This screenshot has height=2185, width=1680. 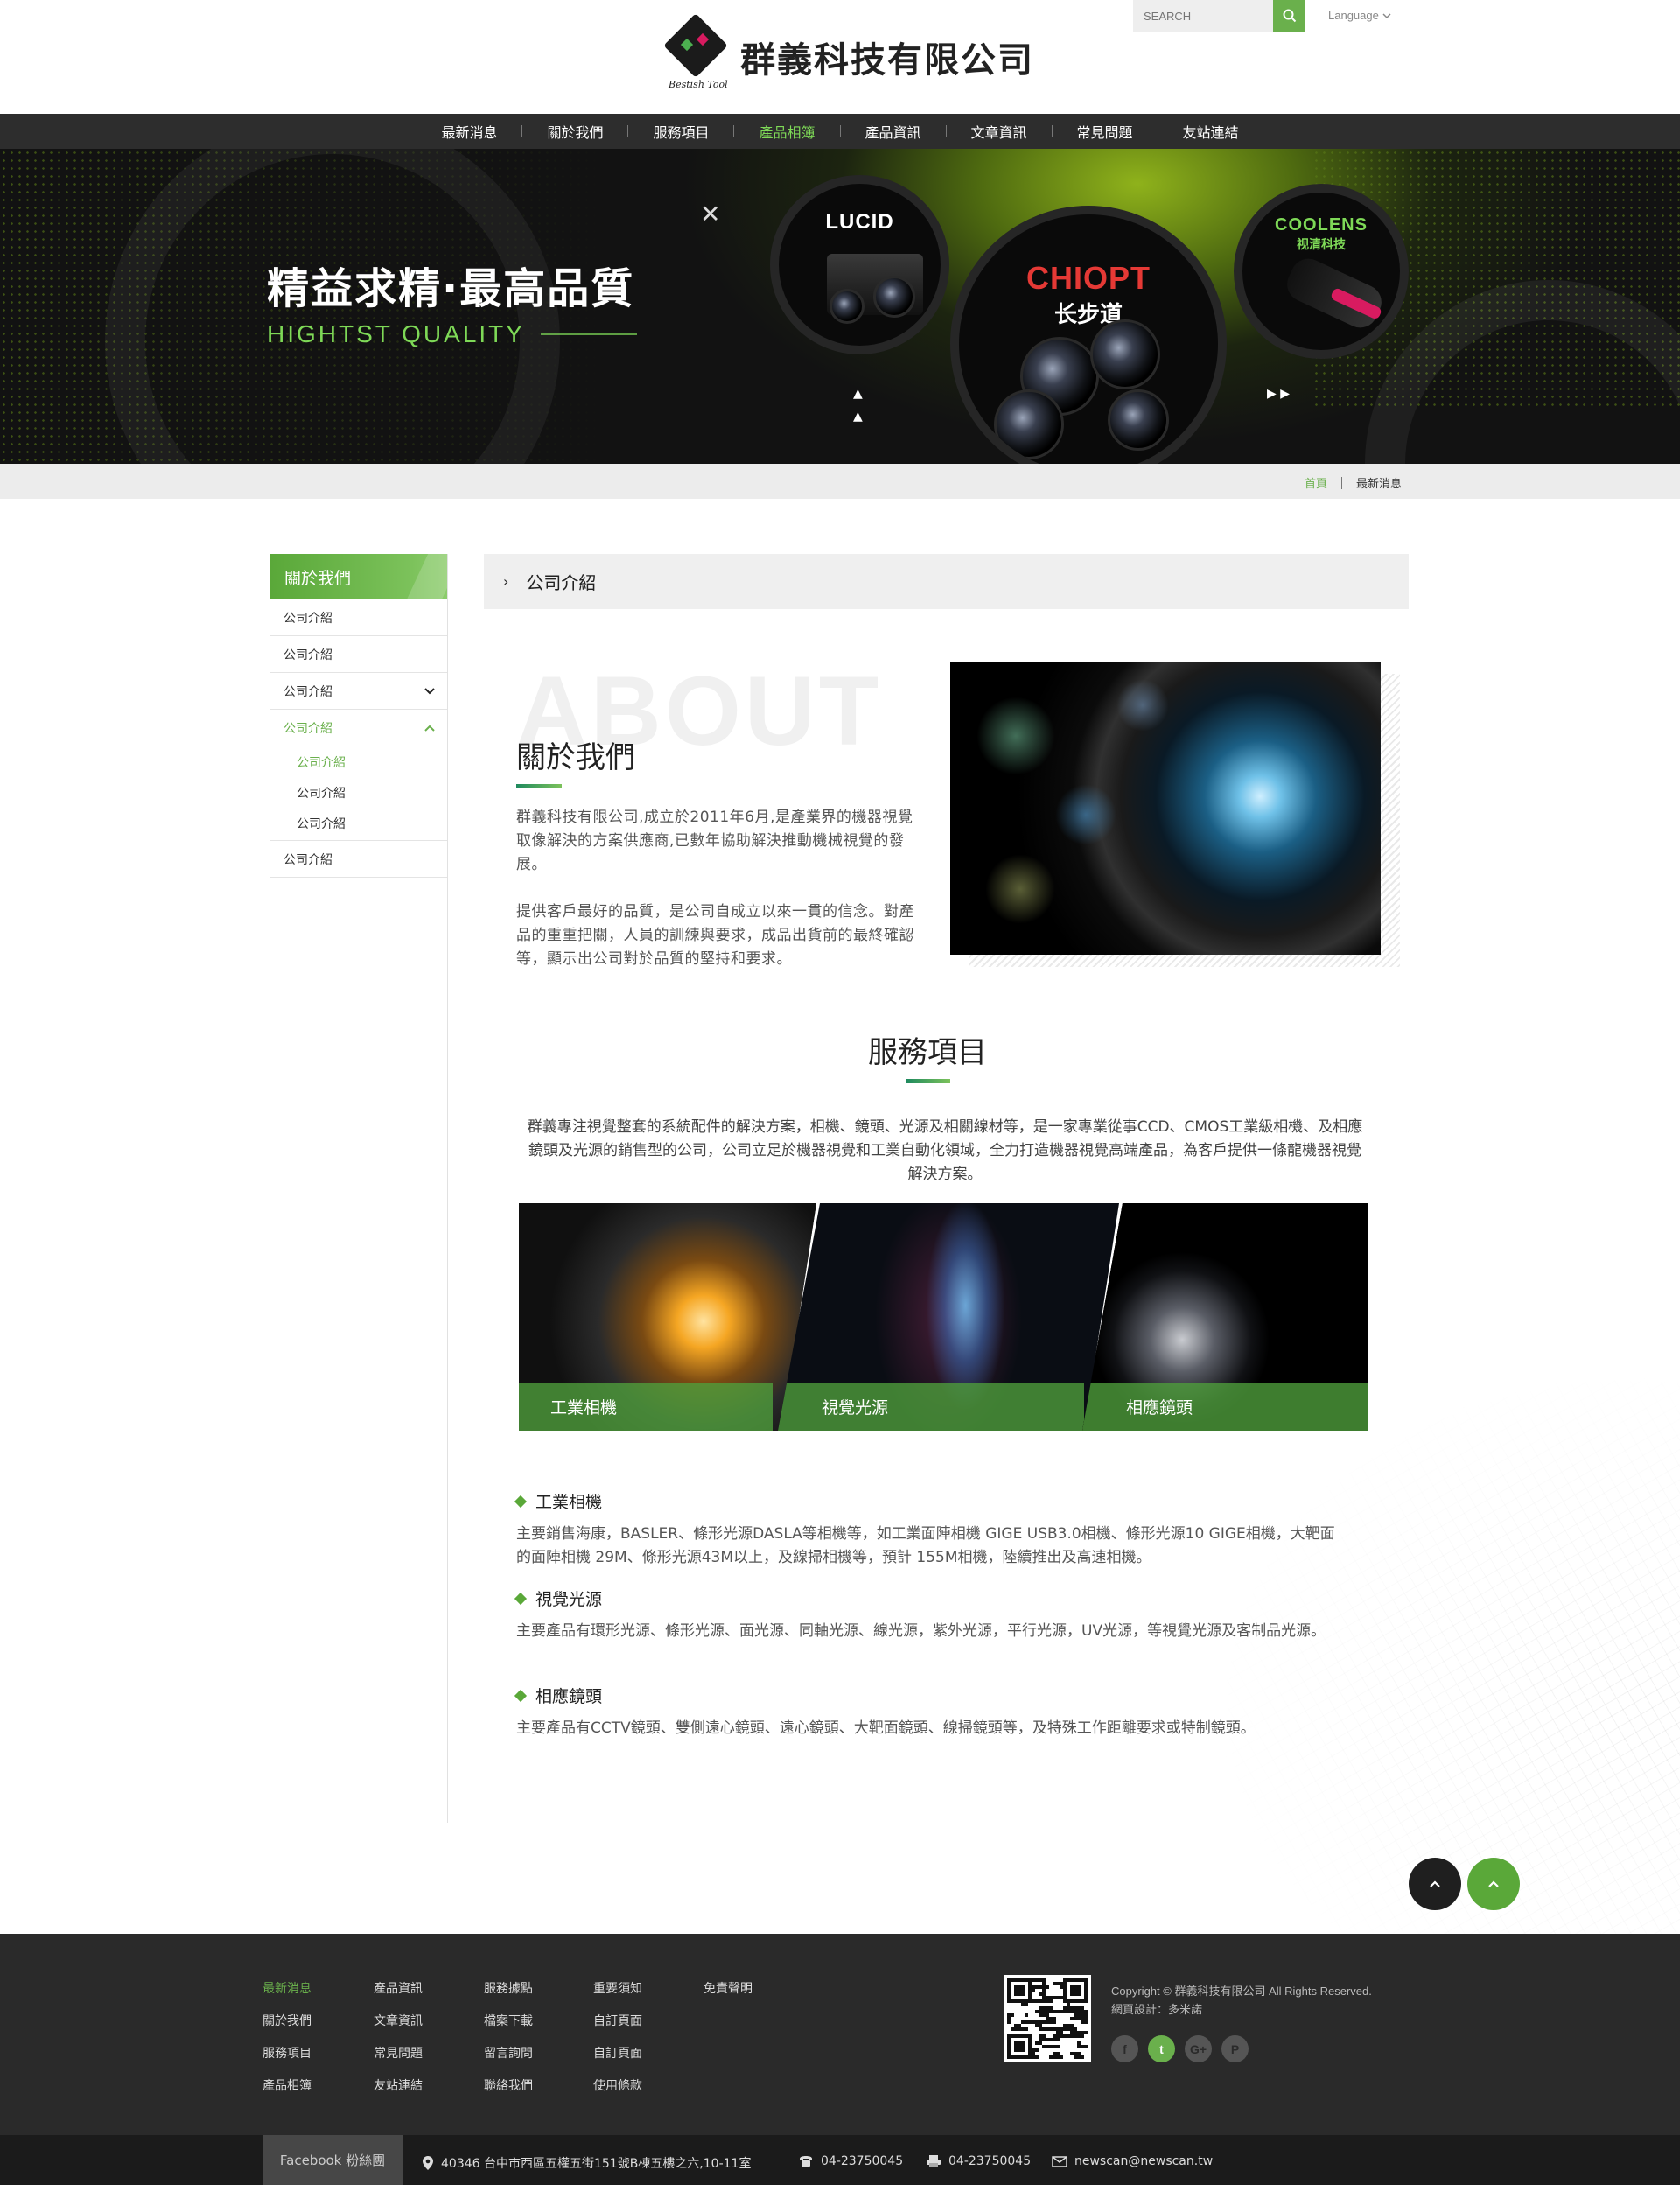 What do you see at coordinates (1132, 2161) in the screenshot?
I see `footer-email: newscan@newscan.tw` at bounding box center [1132, 2161].